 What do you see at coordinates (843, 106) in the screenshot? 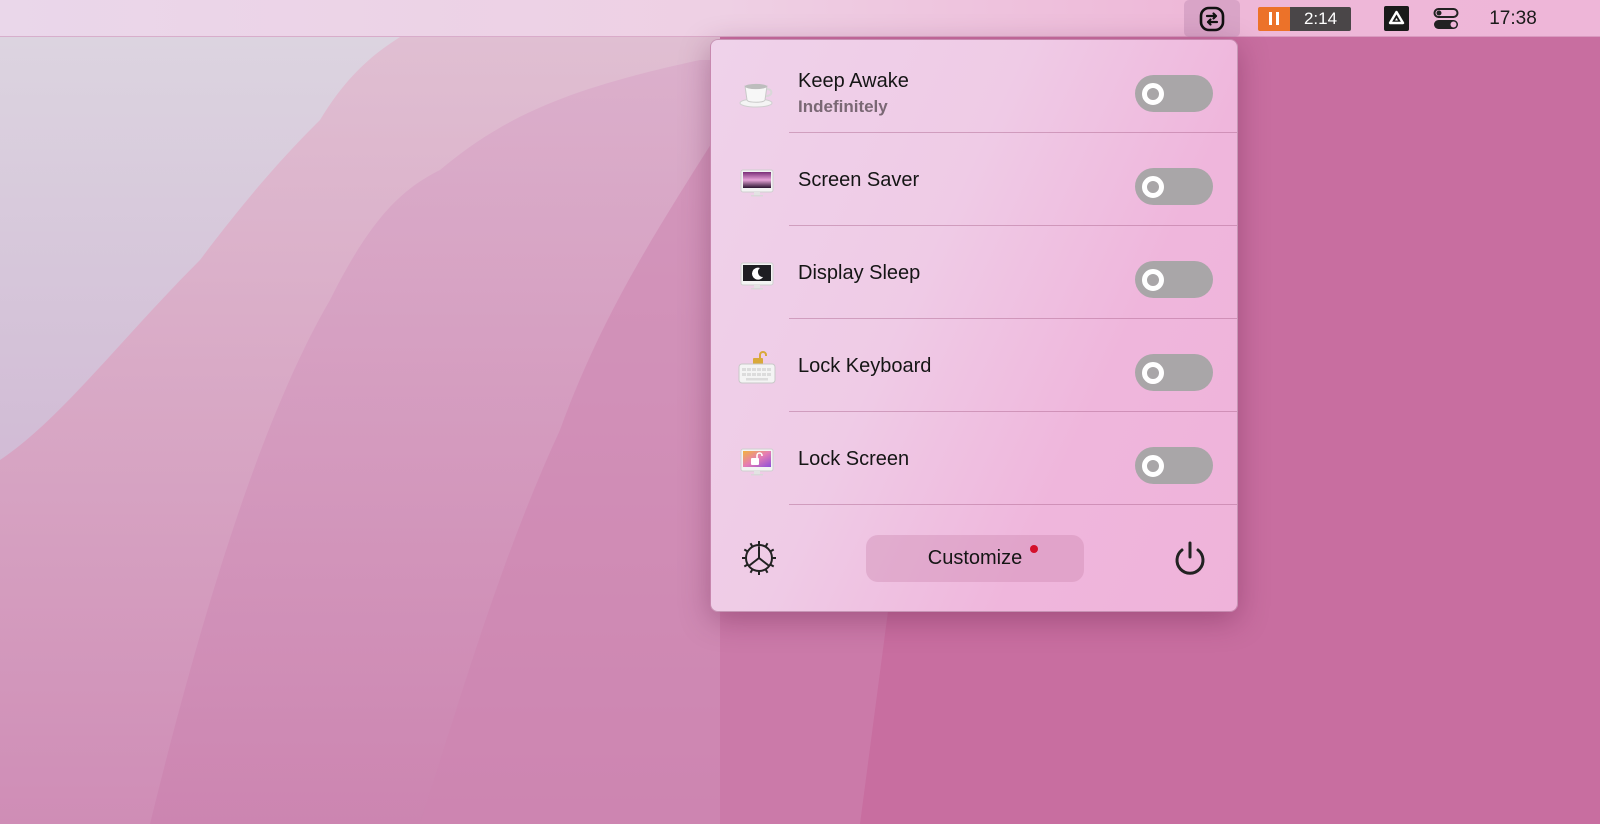
I see `keep-awake-duration: Indefinitely` at bounding box center [843, 106].